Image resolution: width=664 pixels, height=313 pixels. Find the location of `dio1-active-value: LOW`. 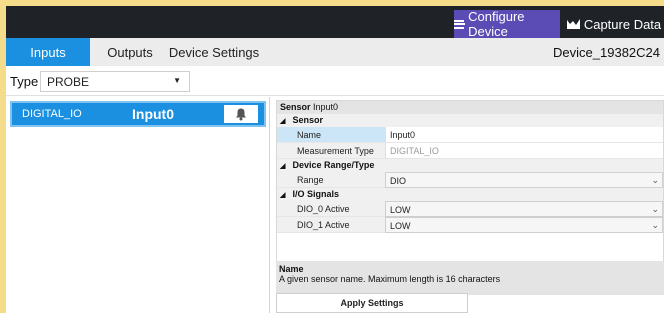

dio1-active-value: LOW is located at coordinates (400, 226).